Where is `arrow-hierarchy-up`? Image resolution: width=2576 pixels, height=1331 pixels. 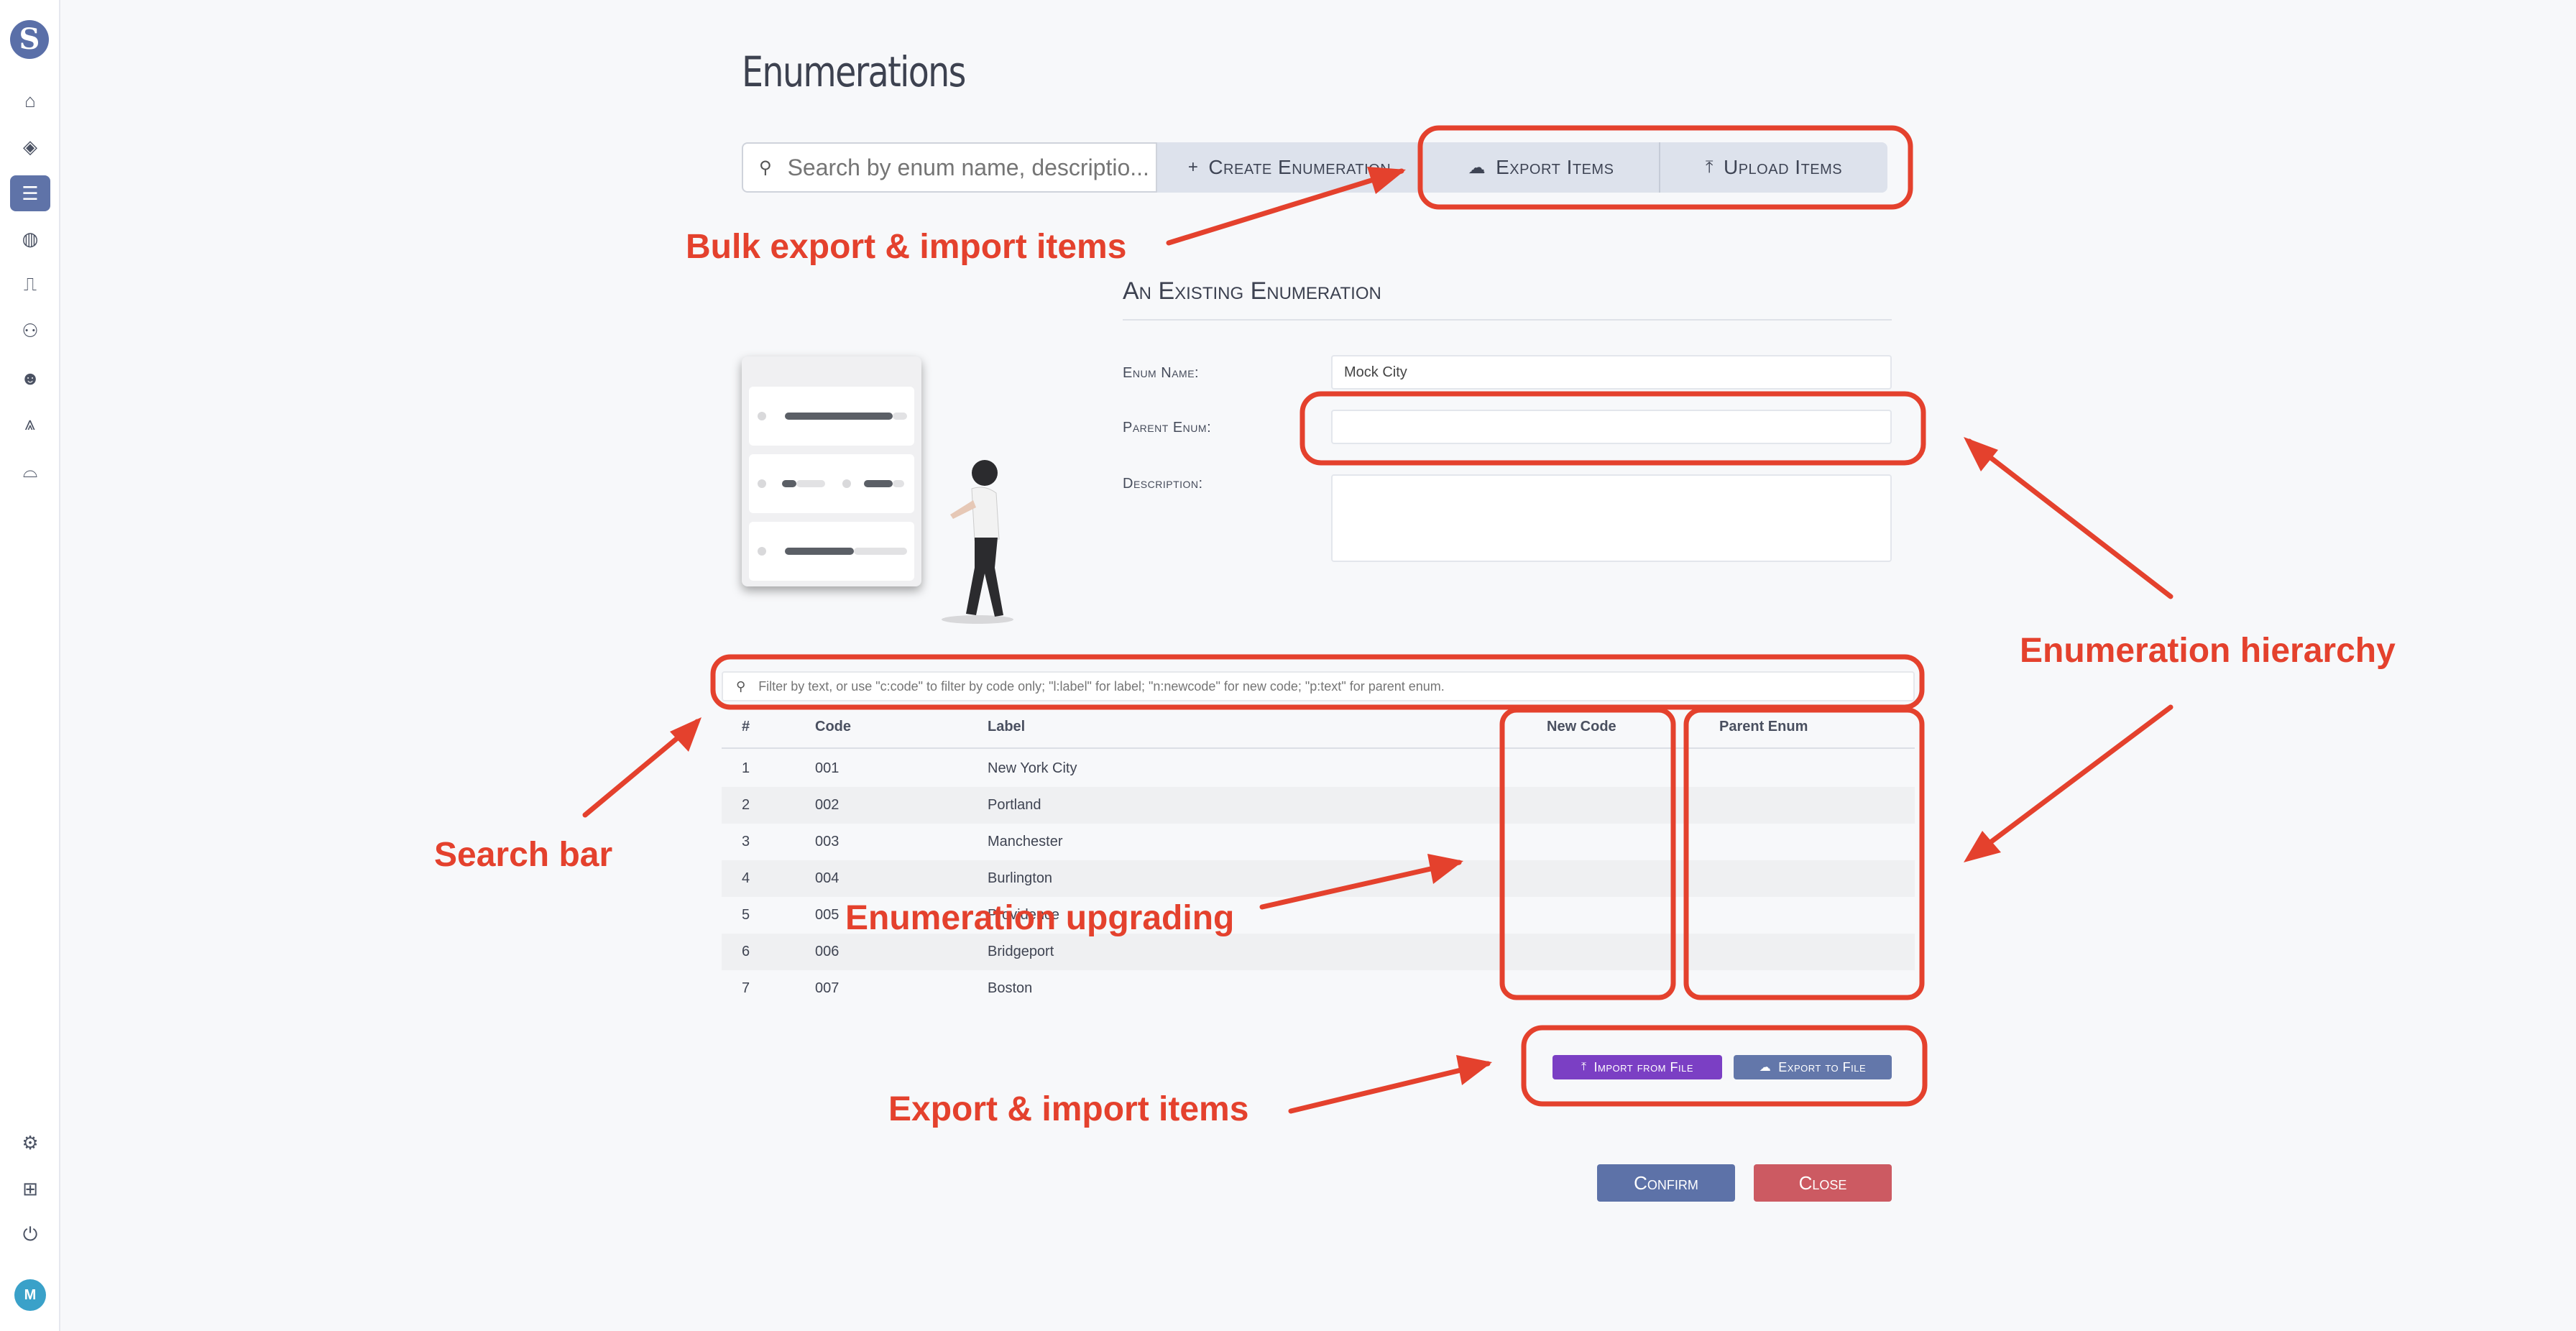
arrow-hierarchy-up is located at coordinates (2070, 518).